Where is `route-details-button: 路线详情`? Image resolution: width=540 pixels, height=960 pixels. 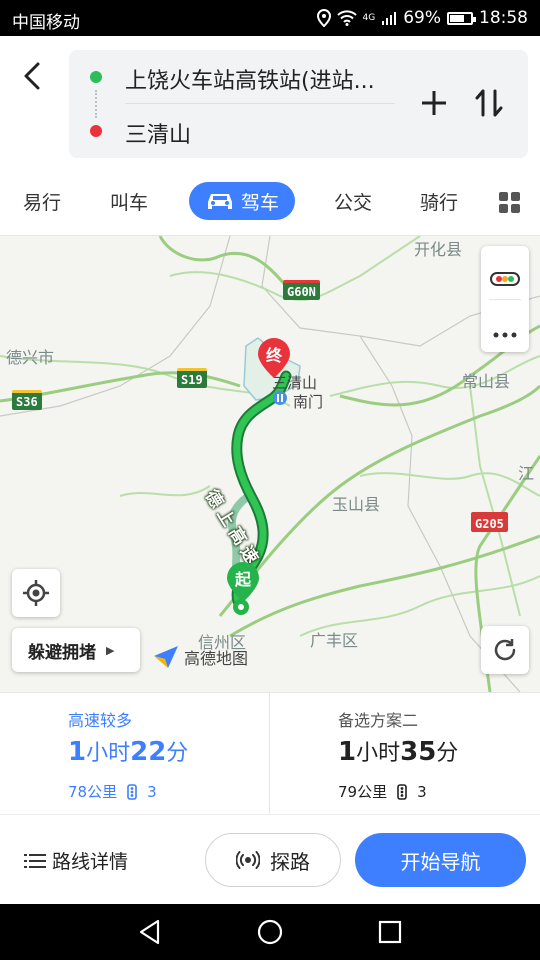 route-details-button: 路线详情 is located at coordinates (76, 860).